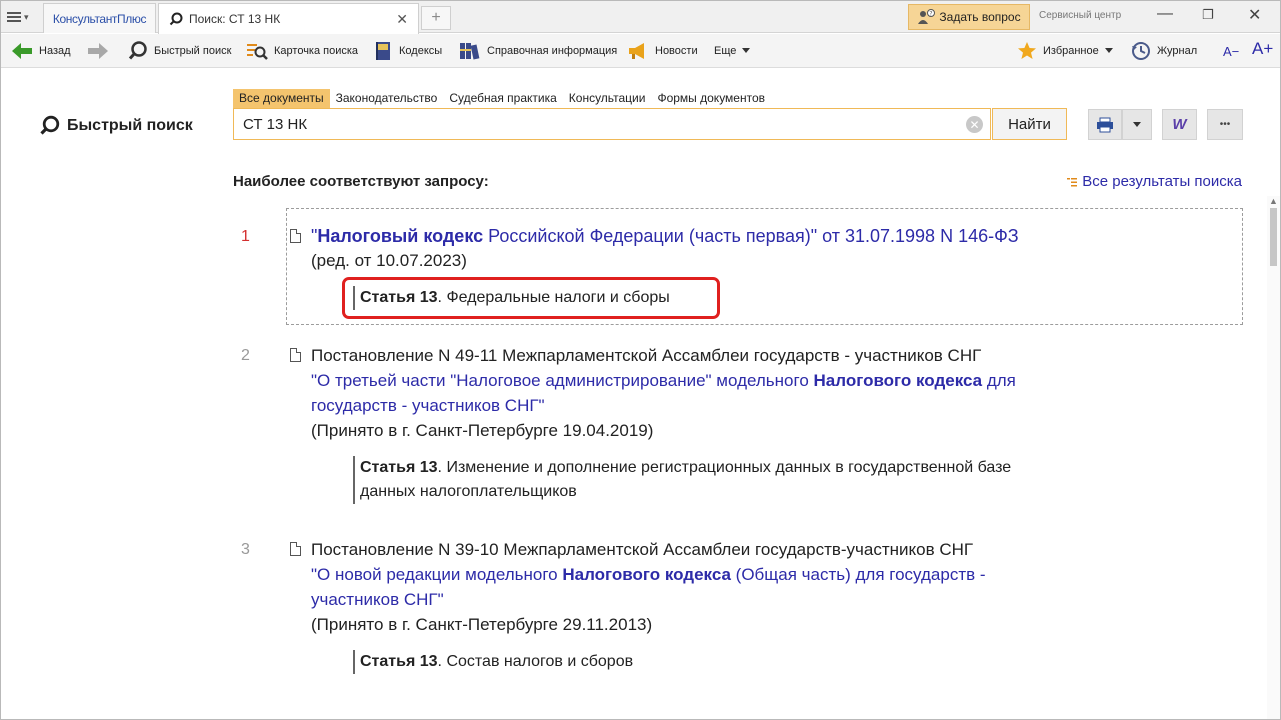  Describe the element at coordinates (1231, 51) in the screenshot. I see `font-decrease-button: A−` at that location.